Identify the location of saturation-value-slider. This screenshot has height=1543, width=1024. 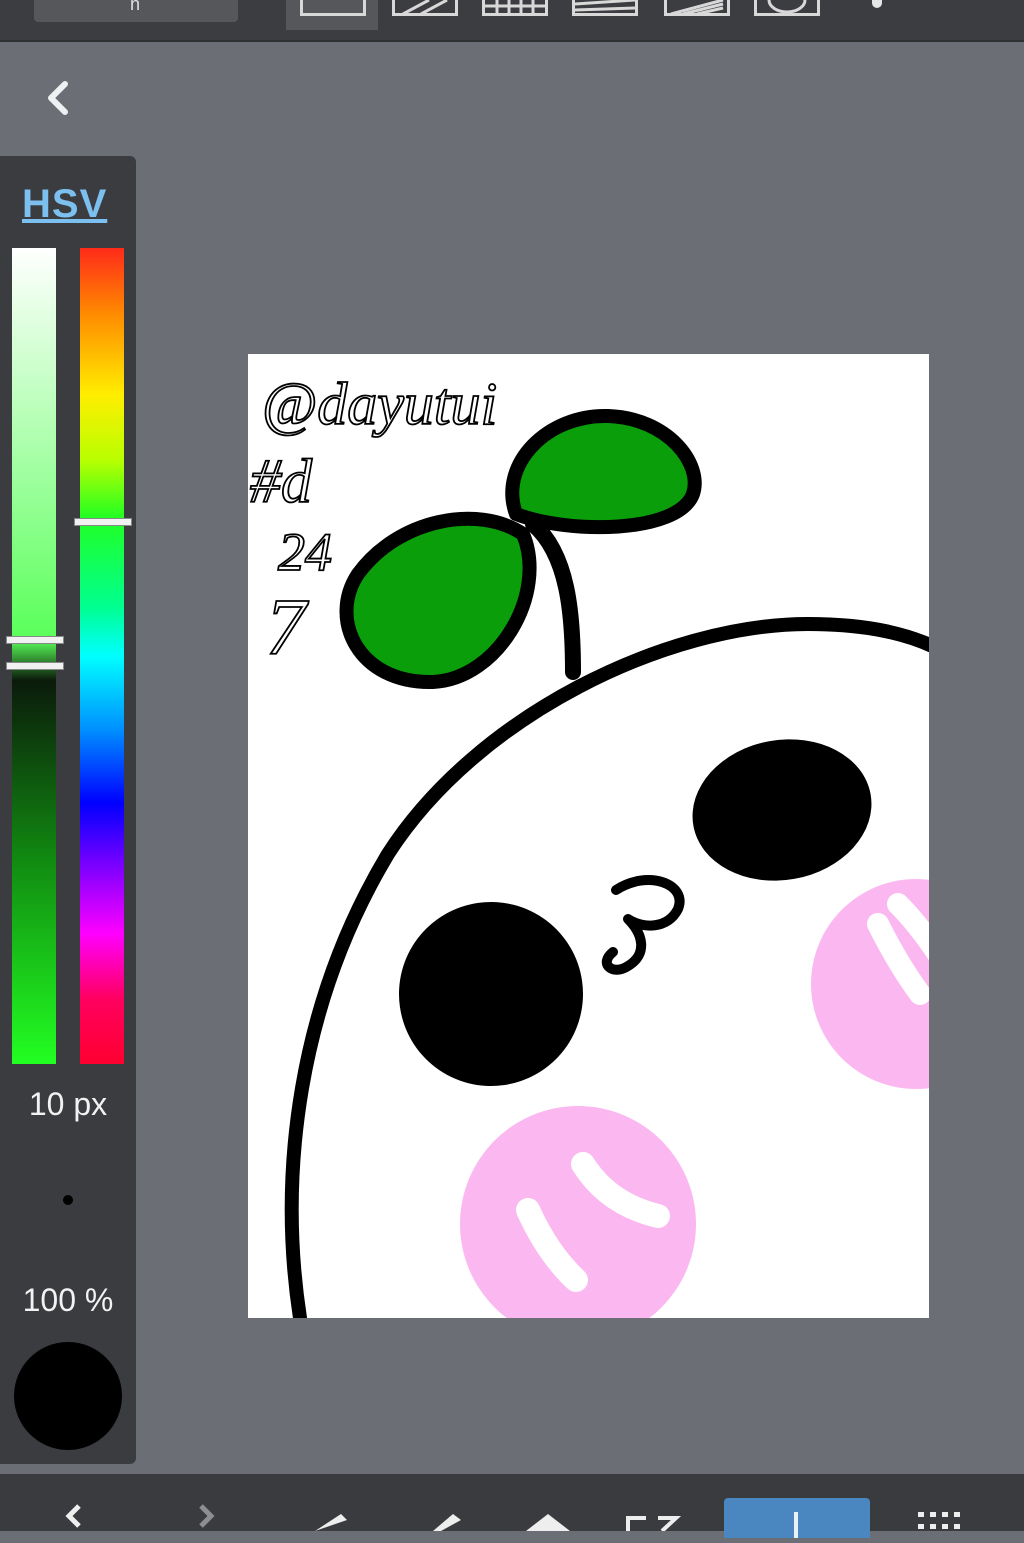
(34, 656).